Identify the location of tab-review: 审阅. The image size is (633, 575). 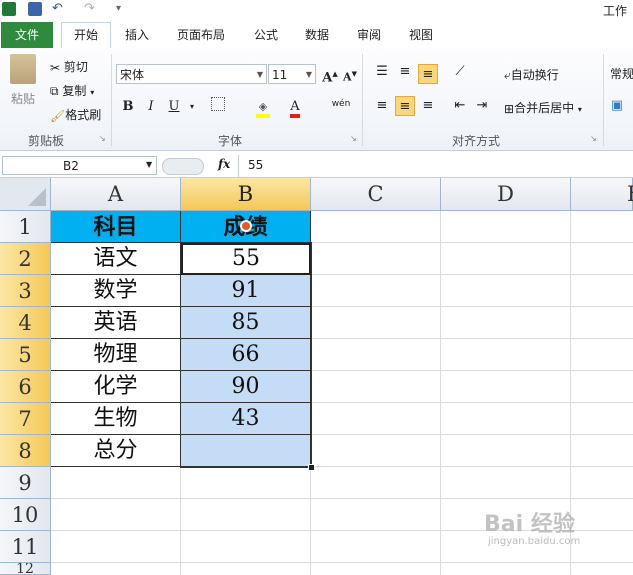
(369, 34).